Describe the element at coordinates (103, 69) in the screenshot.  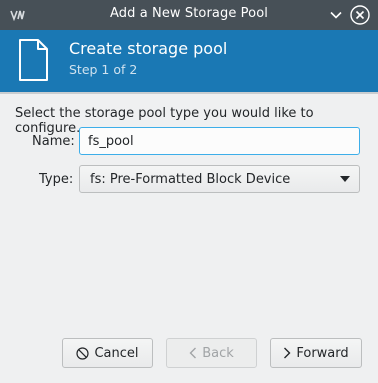
I see `wizard-step: Step 1 of 2` at that location.